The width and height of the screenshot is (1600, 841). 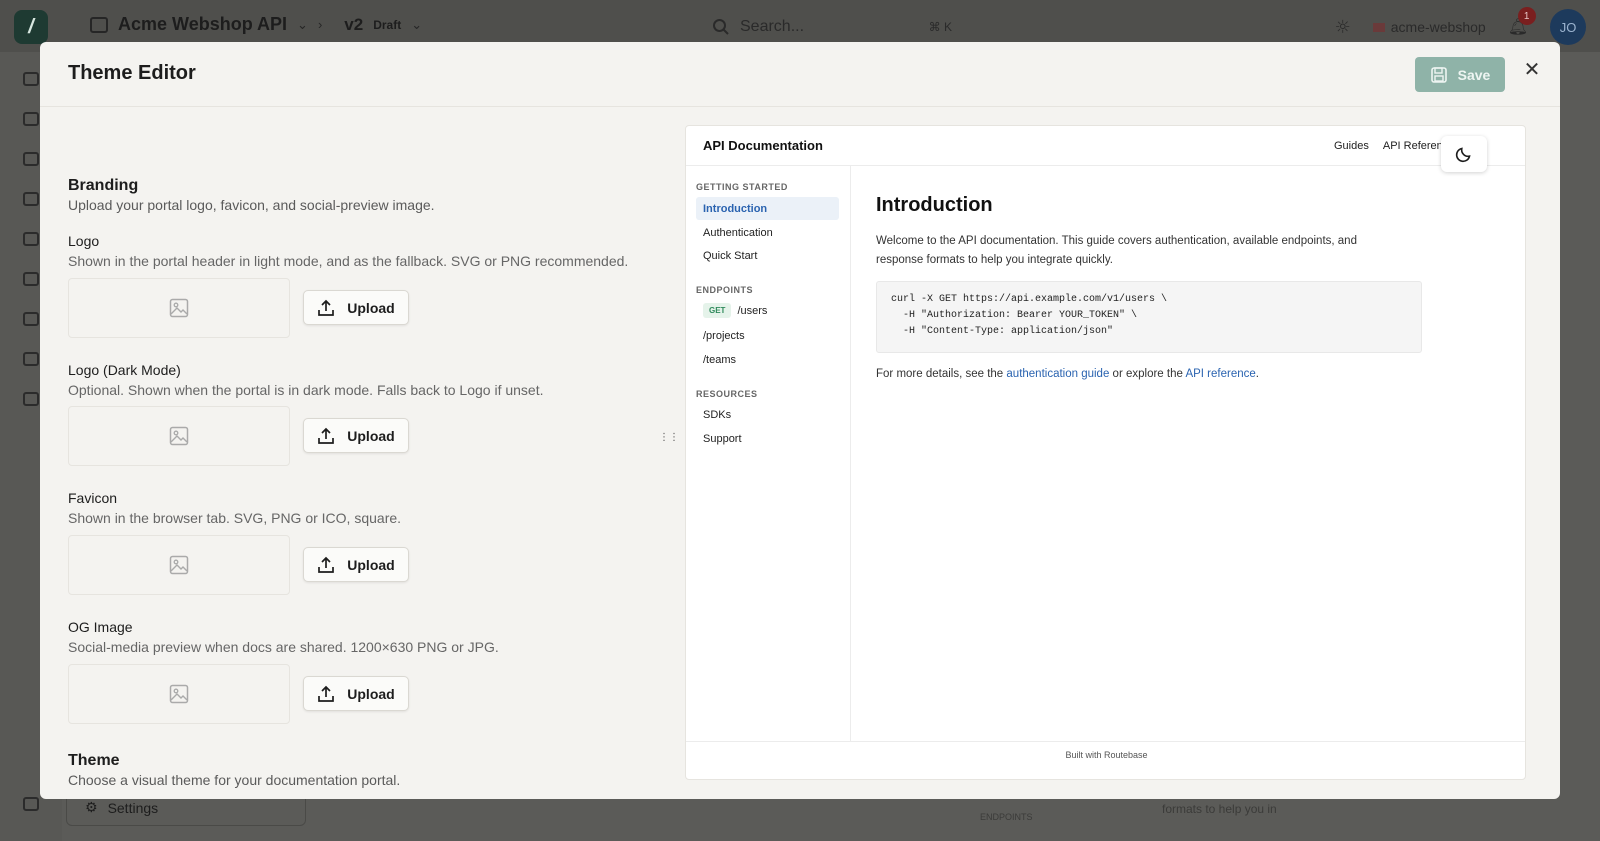 What do you see at coordinates (717, 414) in the screenshot?
I see `preview-item-label: SDKs` at bounding box center [717, 414].